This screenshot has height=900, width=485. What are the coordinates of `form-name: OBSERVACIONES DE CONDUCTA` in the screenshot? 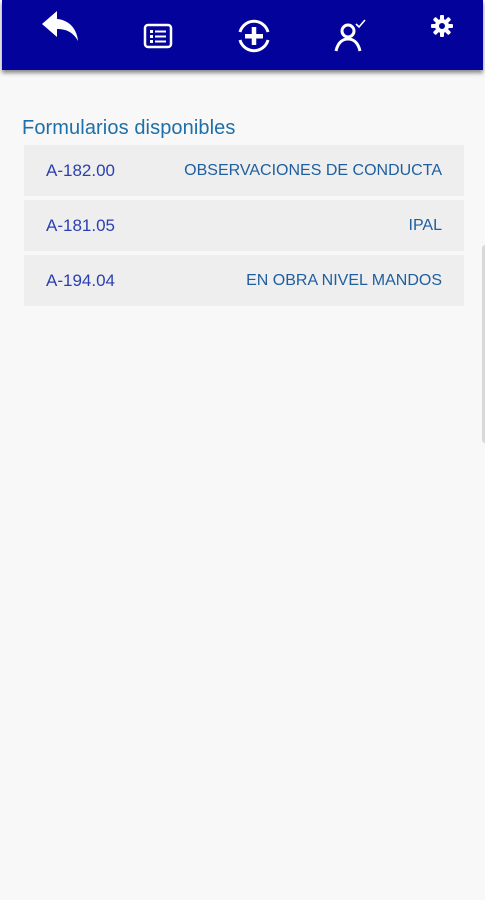 It's located at (313, 170).